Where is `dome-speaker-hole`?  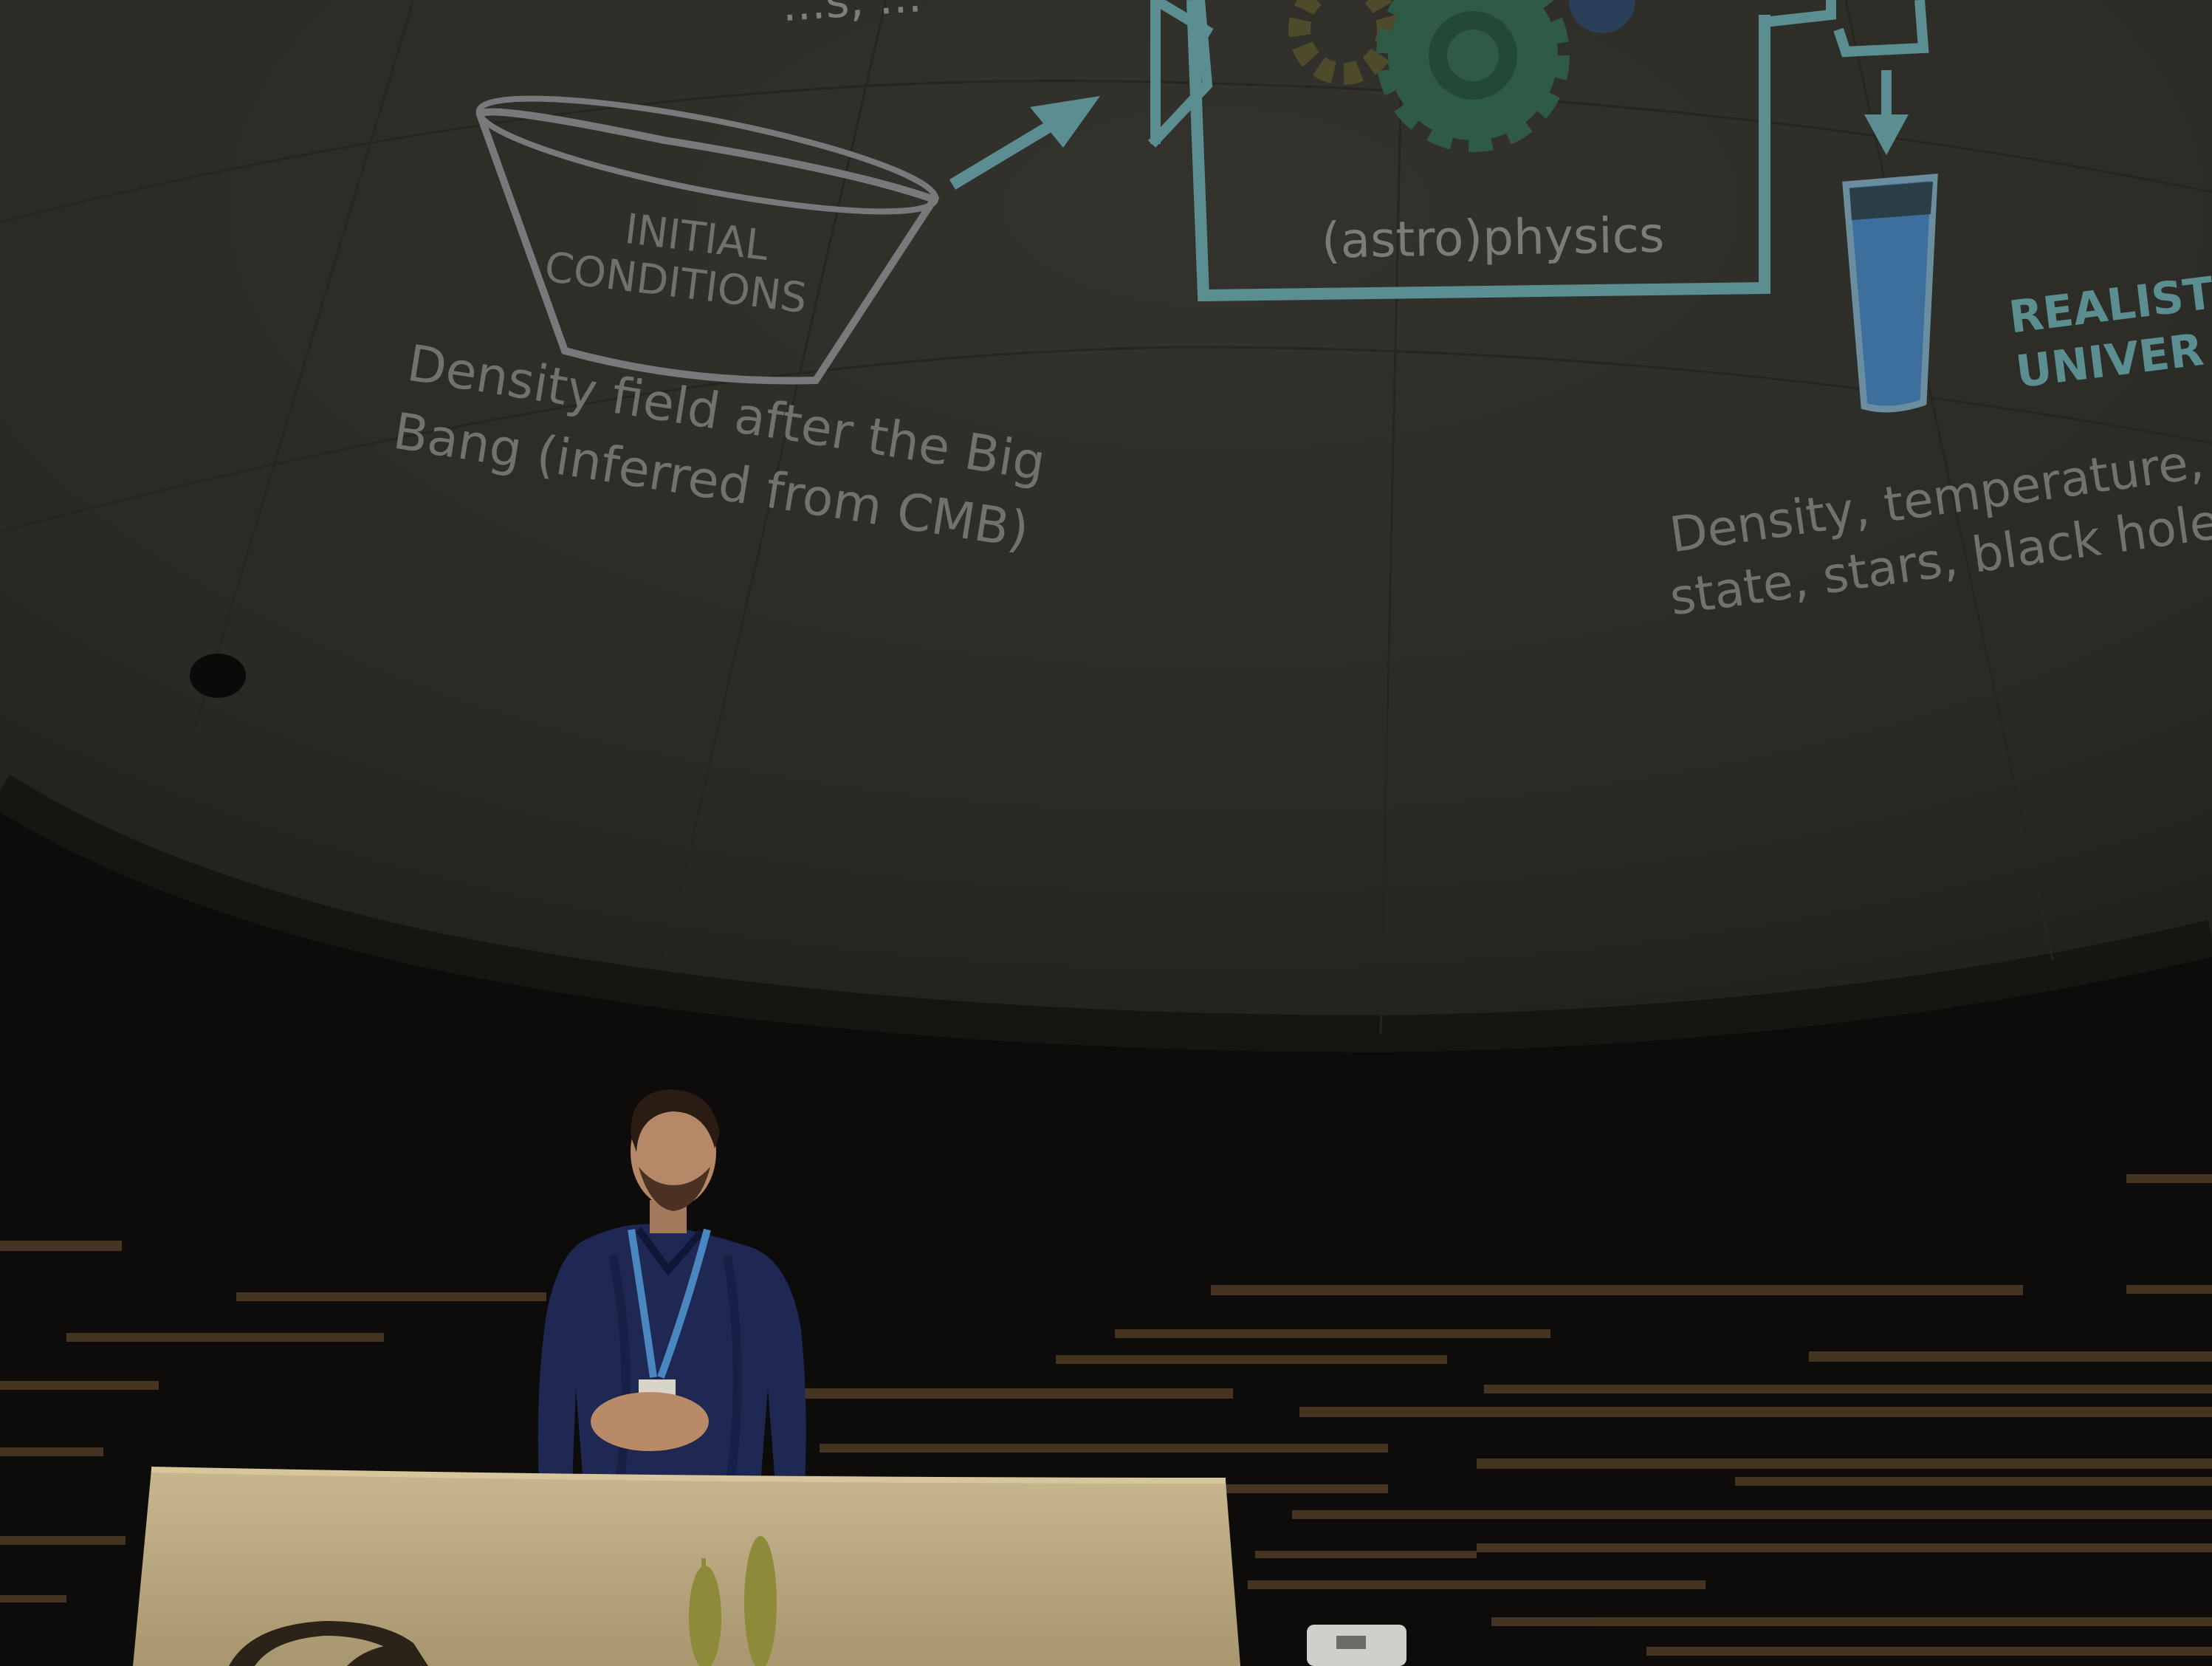 dome-speaker-hole is located at coordinates (218, 676).